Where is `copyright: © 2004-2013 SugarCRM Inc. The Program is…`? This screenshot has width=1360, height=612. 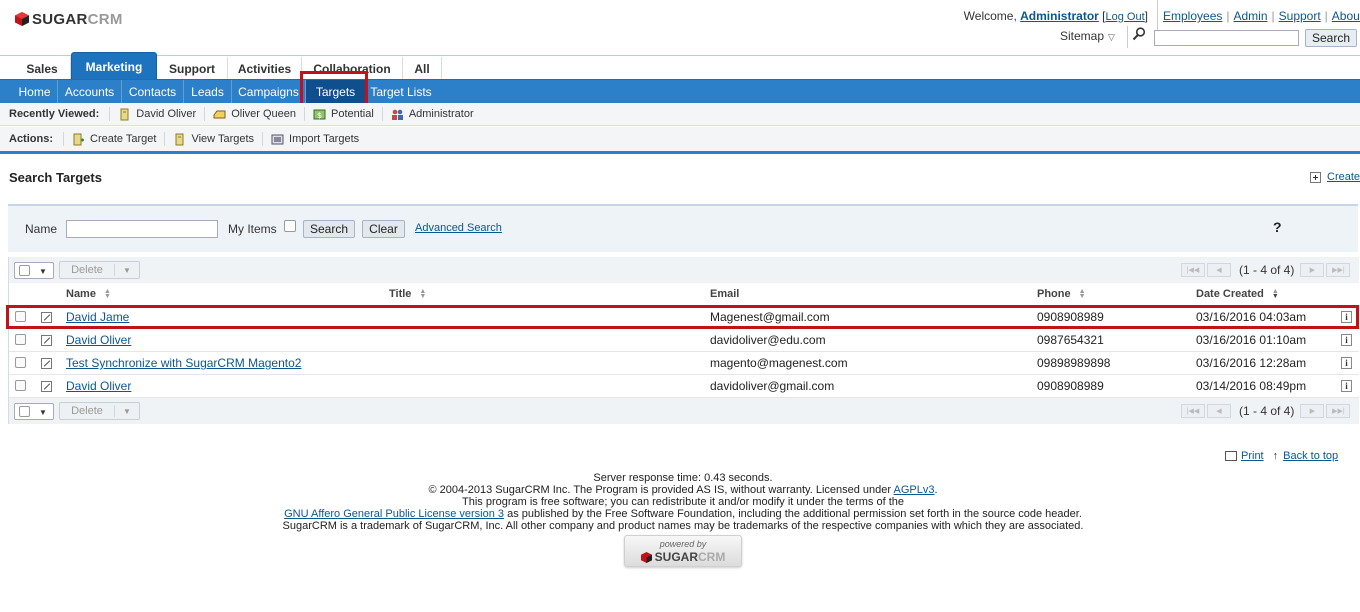
copyright: © 2004-2013 SugarCRM Inc. The Program is… is located at coordinates (683, 490).